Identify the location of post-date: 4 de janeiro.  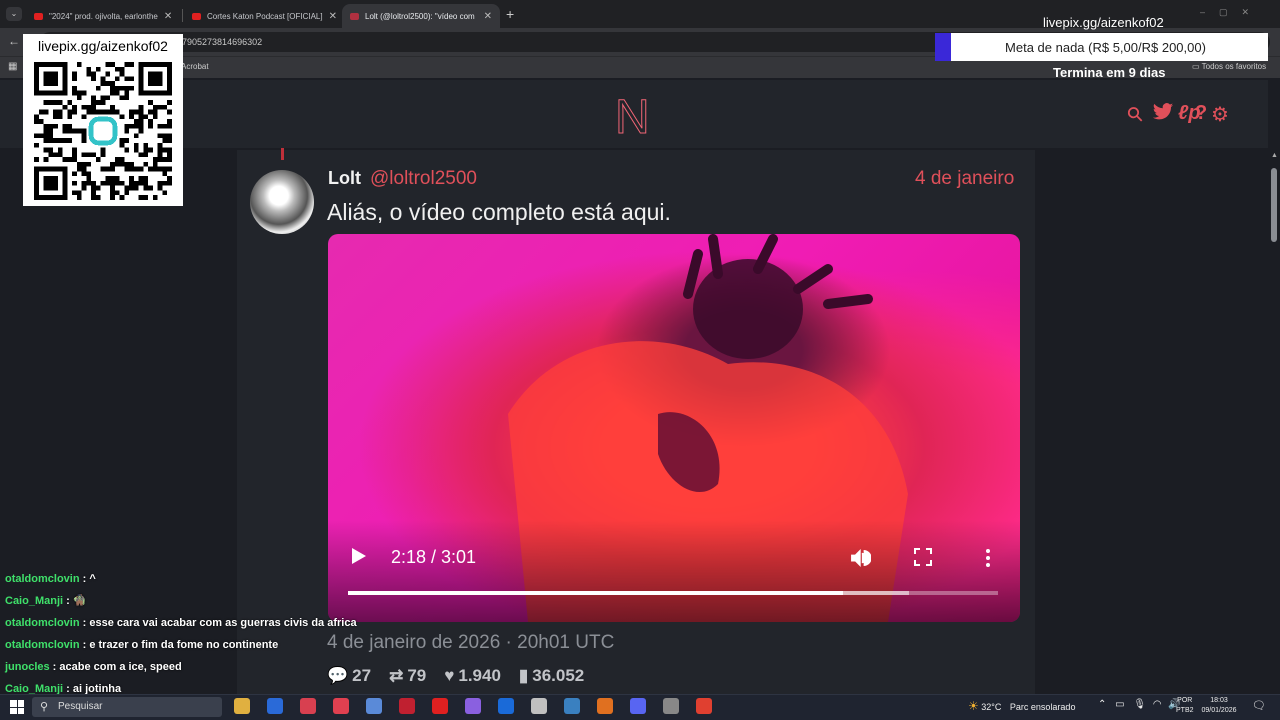
(964, 179).